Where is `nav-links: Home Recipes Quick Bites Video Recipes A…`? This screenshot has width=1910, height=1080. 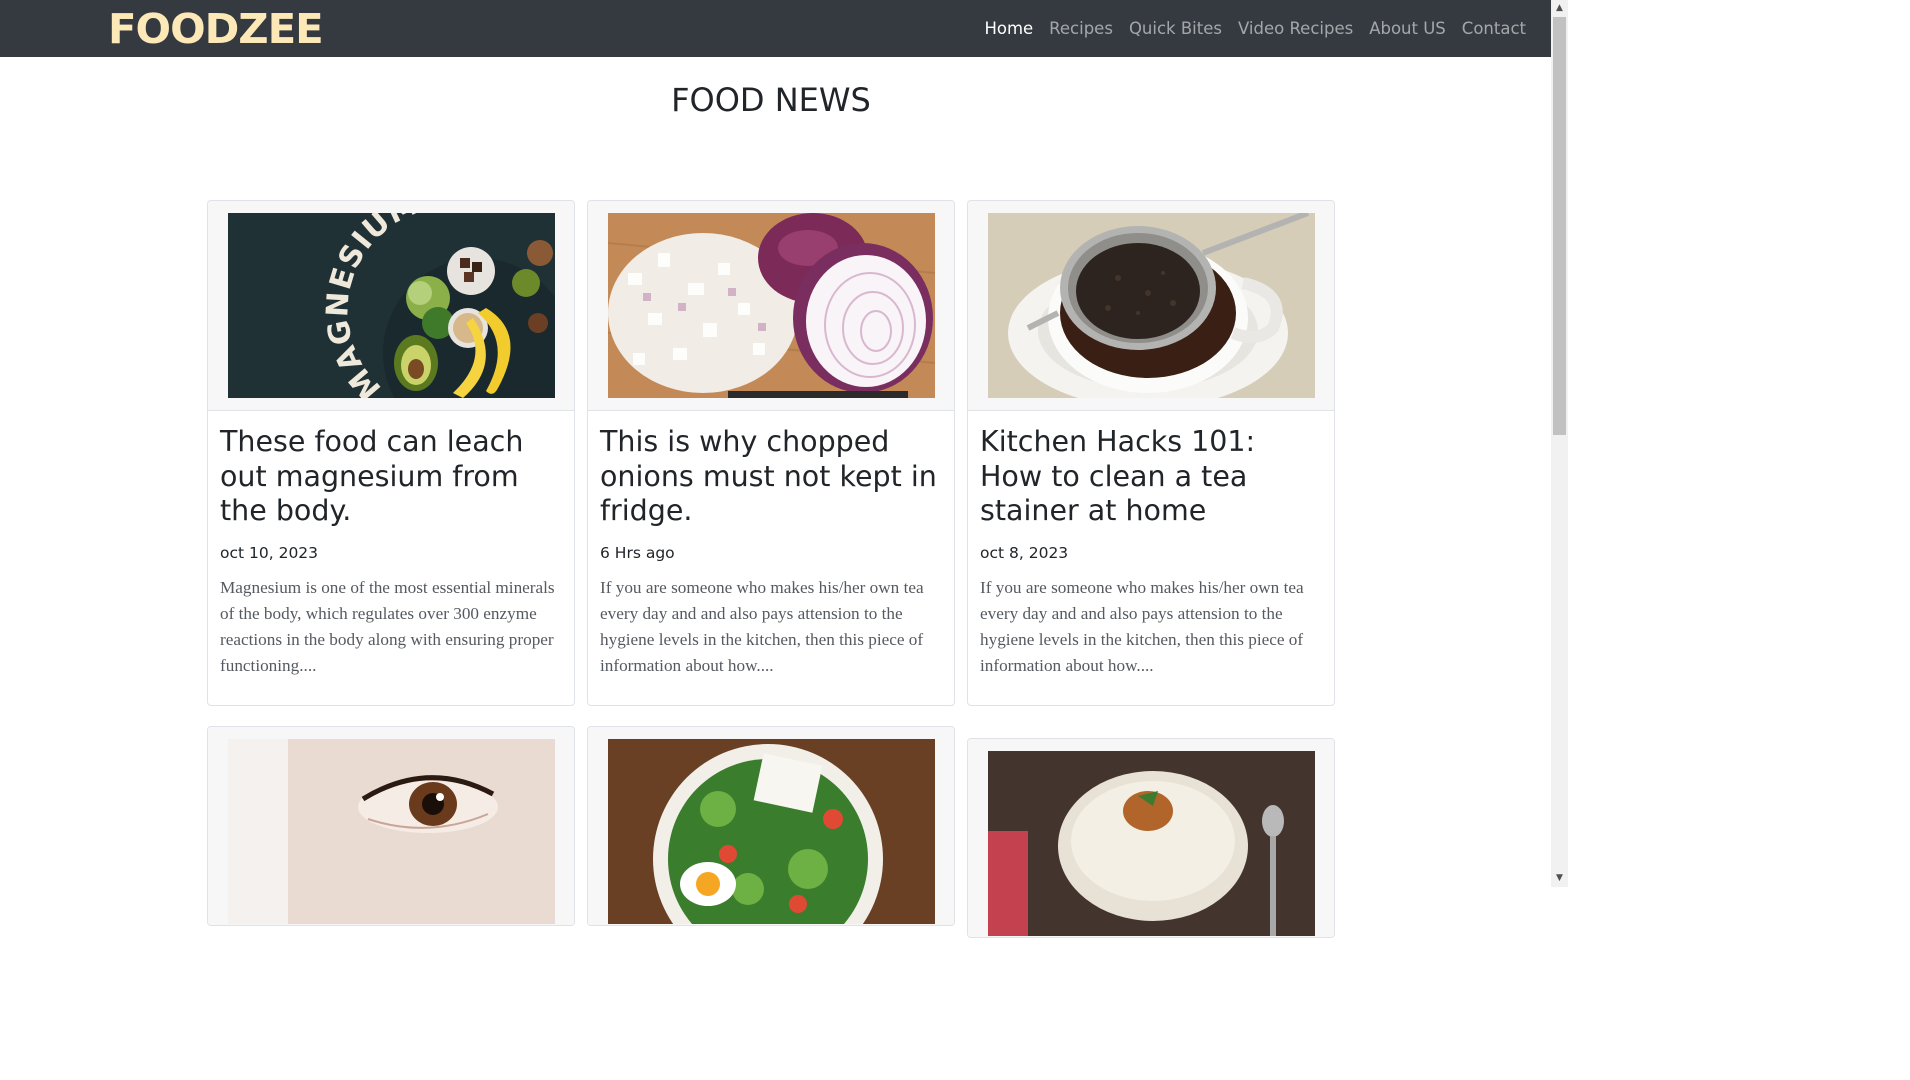
nav-links: Home Recipes Quick Bites Video Recipes A… is located at coordinates (1247, 28).